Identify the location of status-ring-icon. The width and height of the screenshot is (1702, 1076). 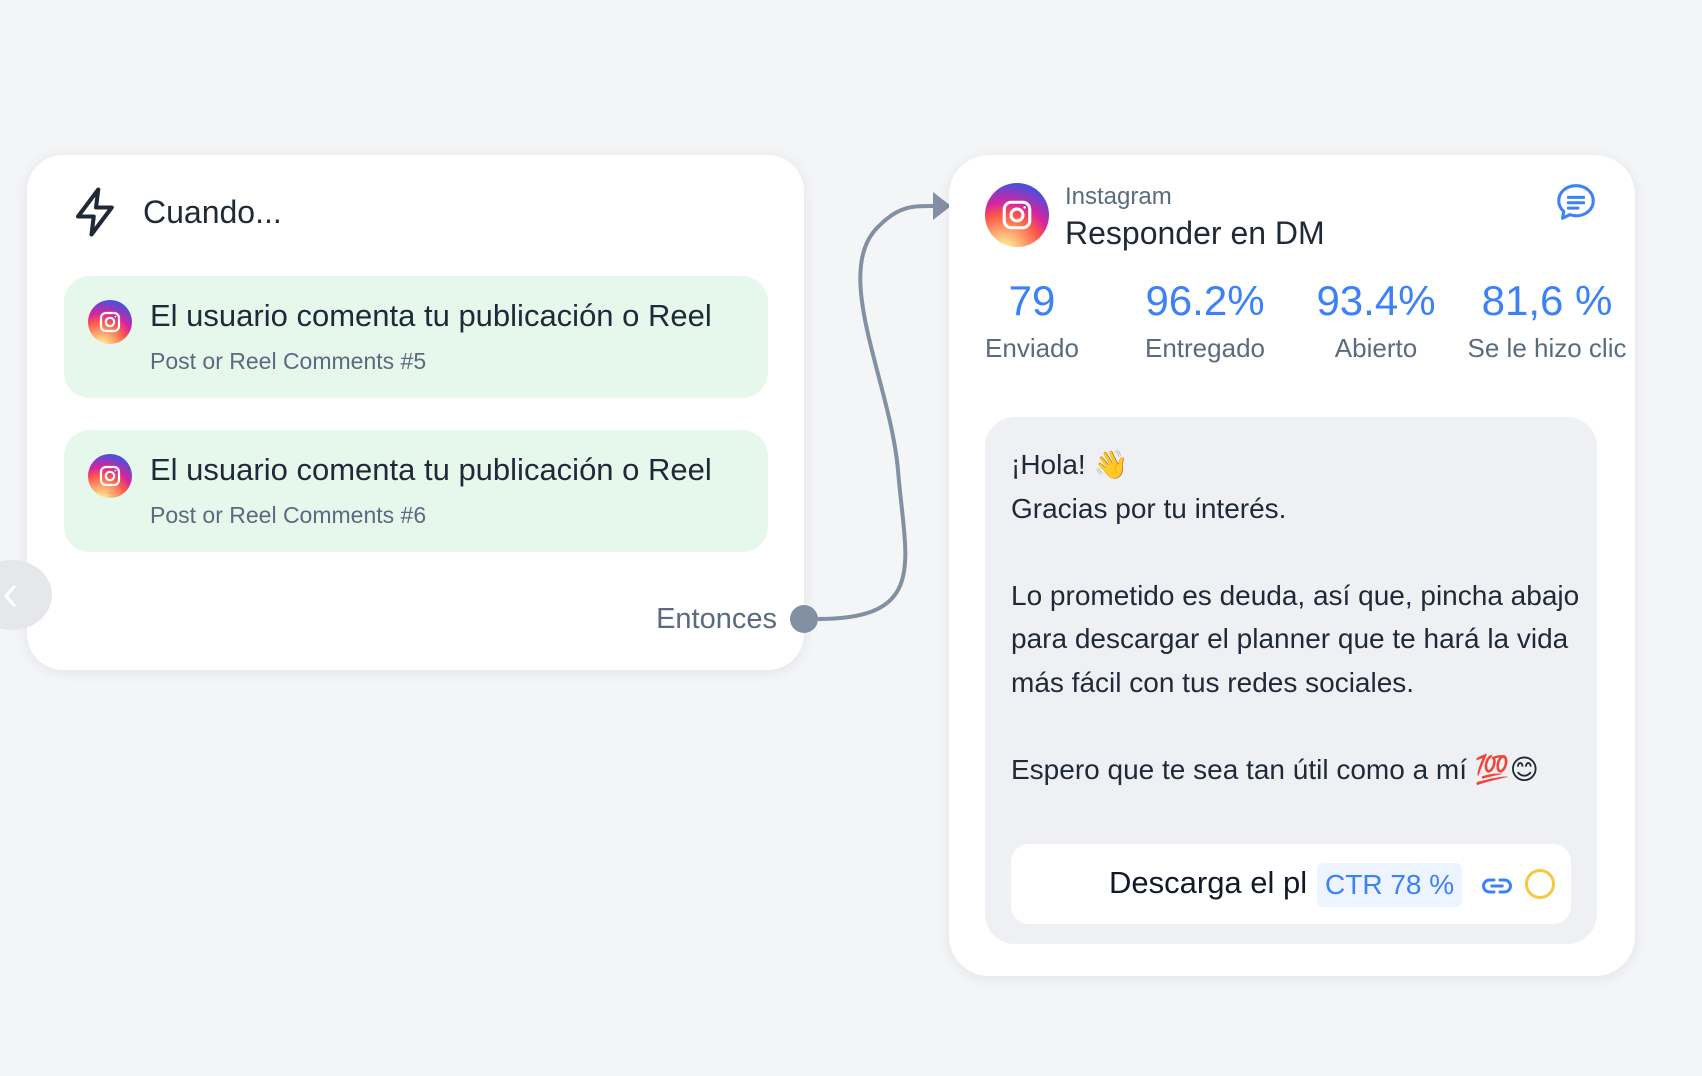
(1540, 884).